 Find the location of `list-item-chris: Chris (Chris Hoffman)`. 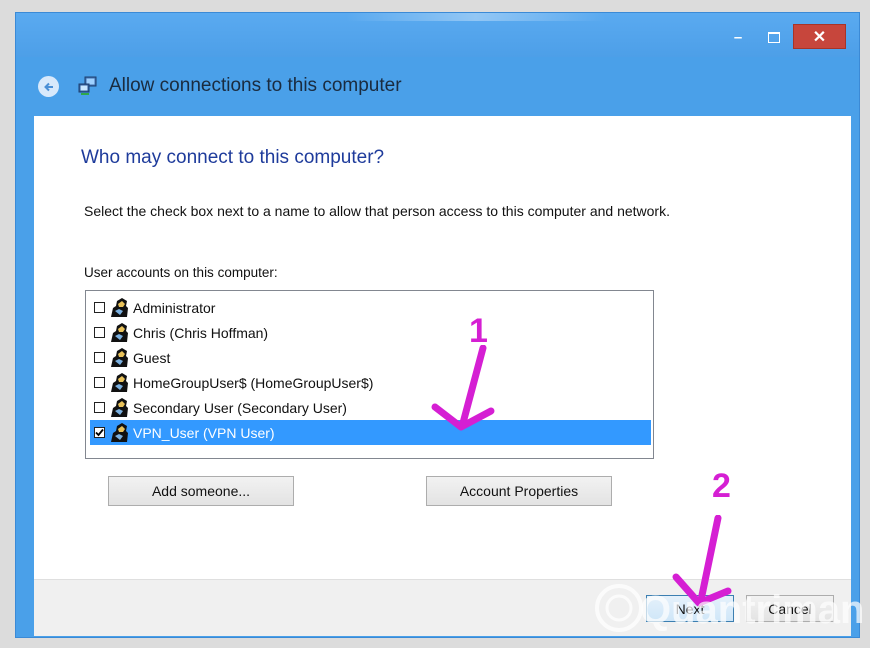

list-item-chris: Chris (Chris Hoffman) is located at coordinates (370, 332).